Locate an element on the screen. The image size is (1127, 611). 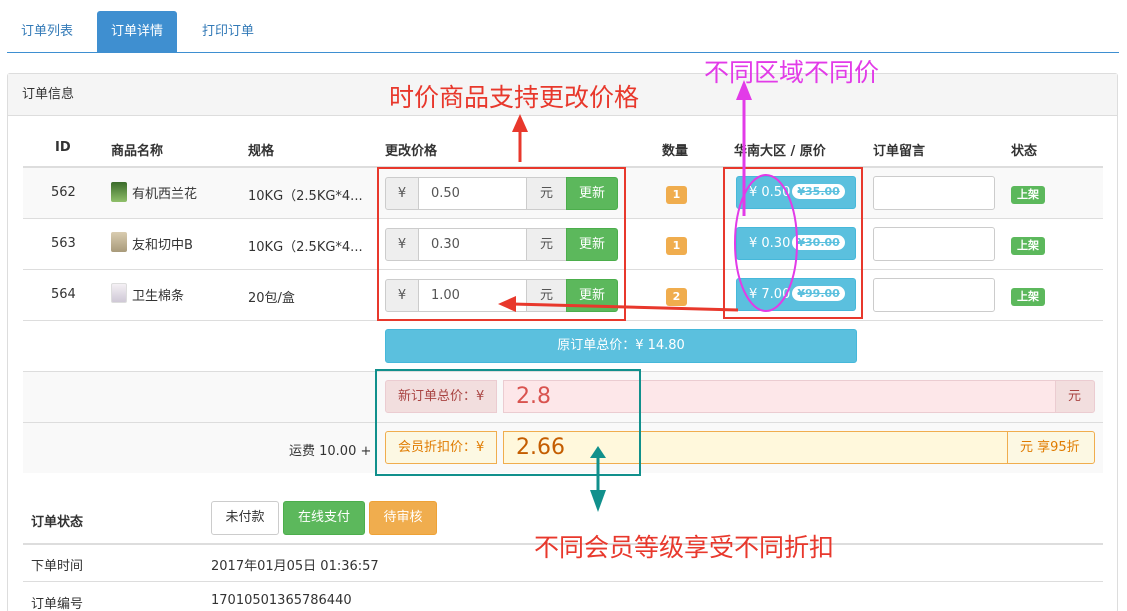
tab-order-detail: 订单详情 is located at coordinates (137, 32).